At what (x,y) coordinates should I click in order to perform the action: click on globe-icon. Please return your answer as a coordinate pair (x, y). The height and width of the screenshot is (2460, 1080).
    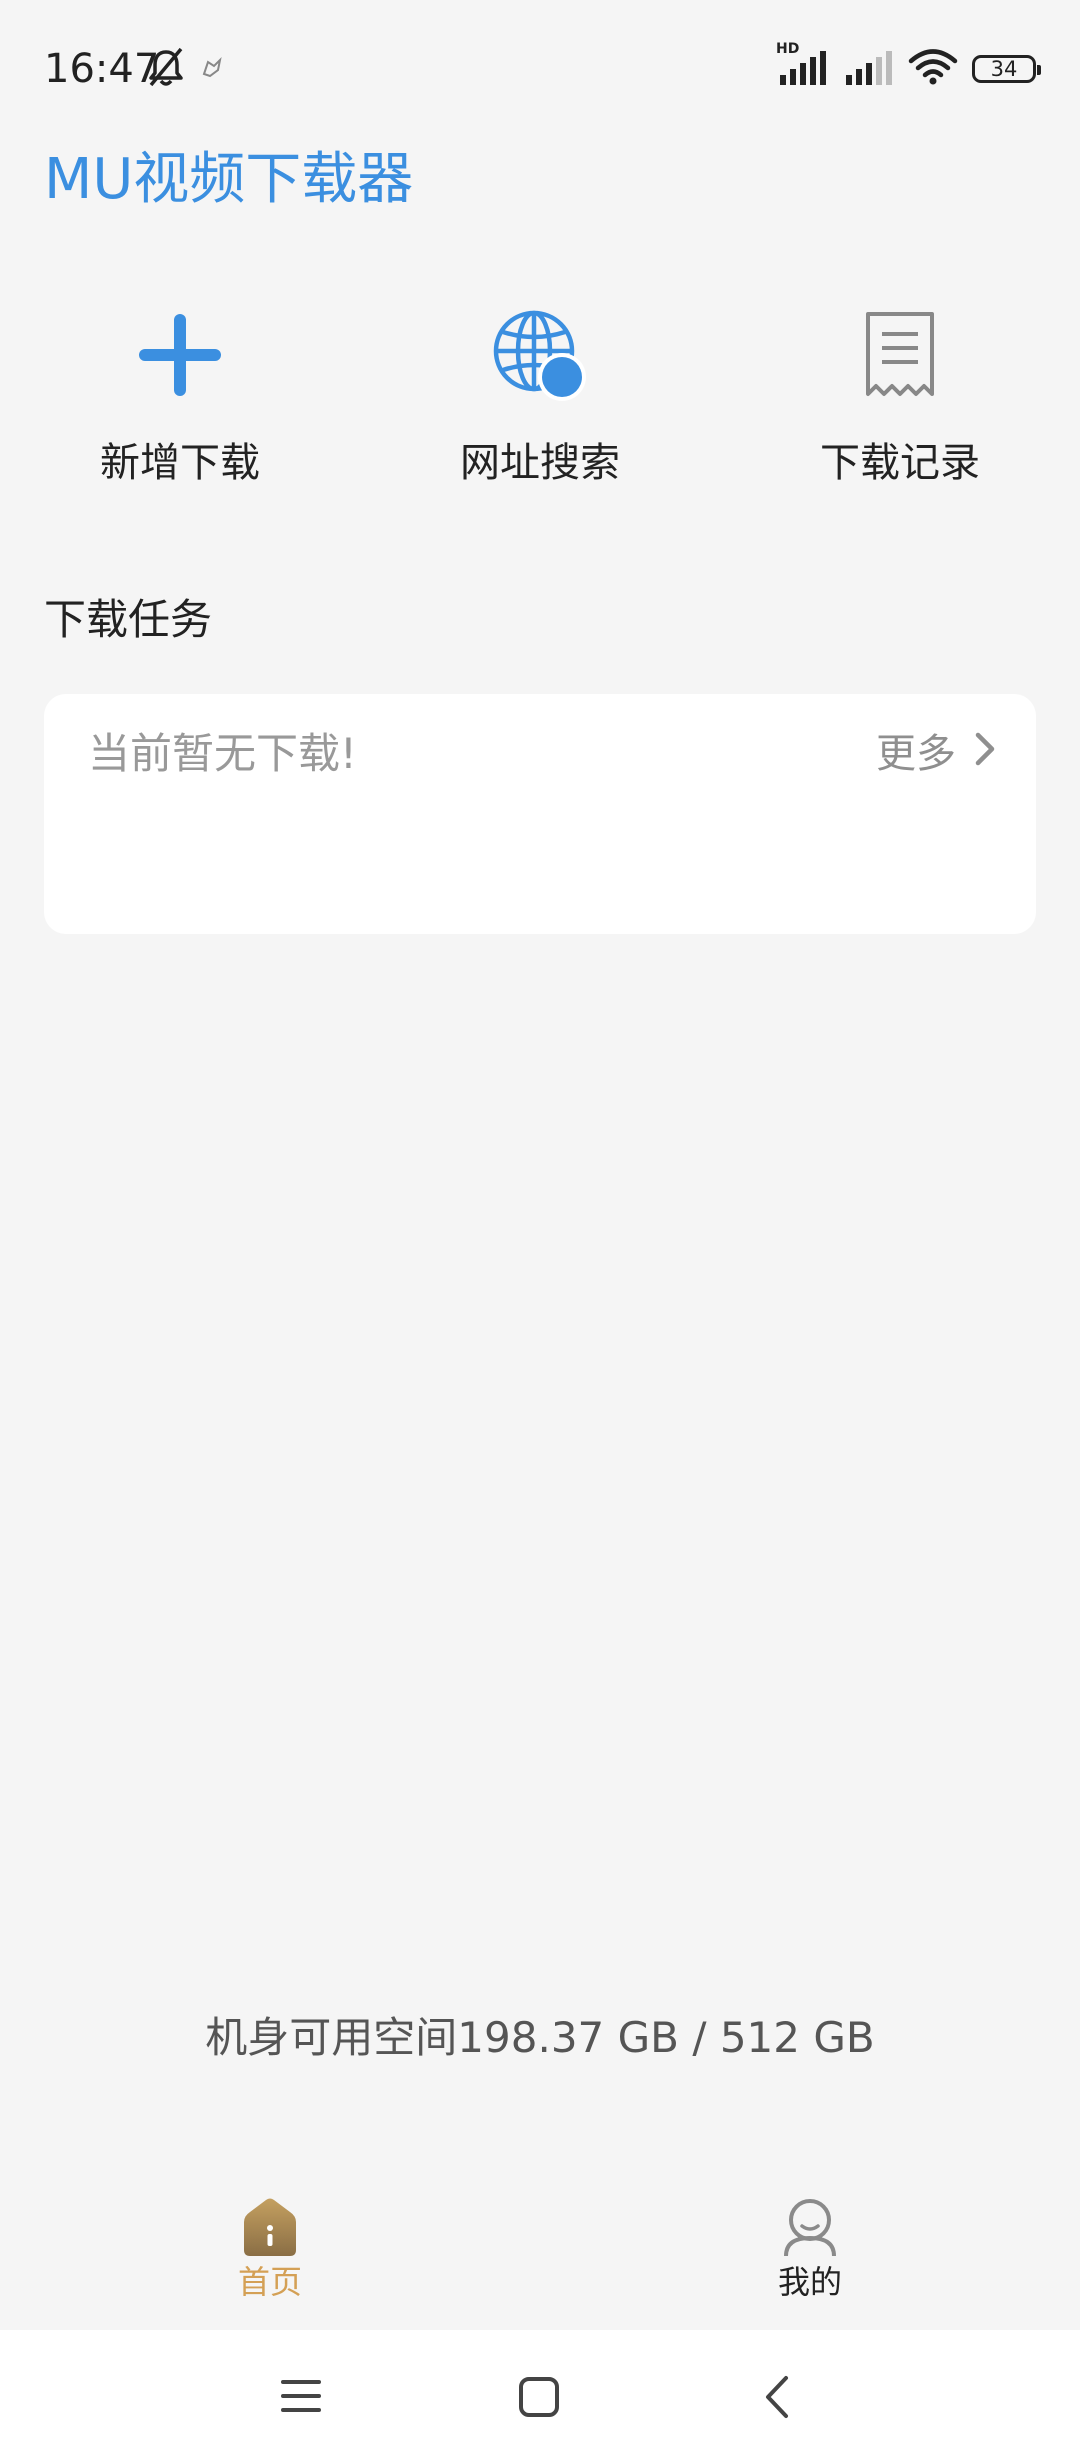
    Looking at the image, I should click on (540, 355).